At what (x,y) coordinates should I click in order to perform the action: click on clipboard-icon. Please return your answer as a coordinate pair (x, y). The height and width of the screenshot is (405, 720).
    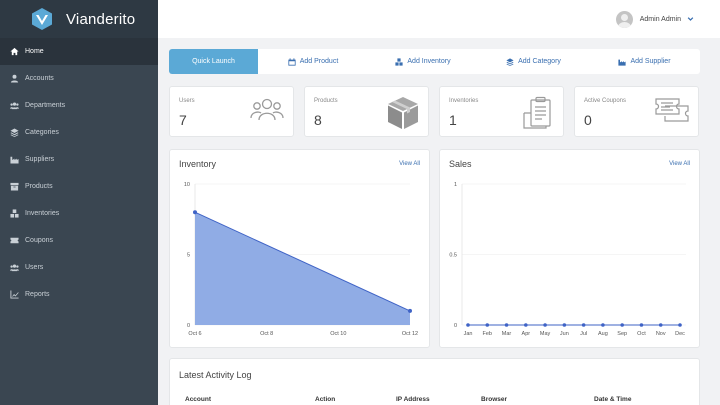
    Looking at the image, I should click on (538, 113).